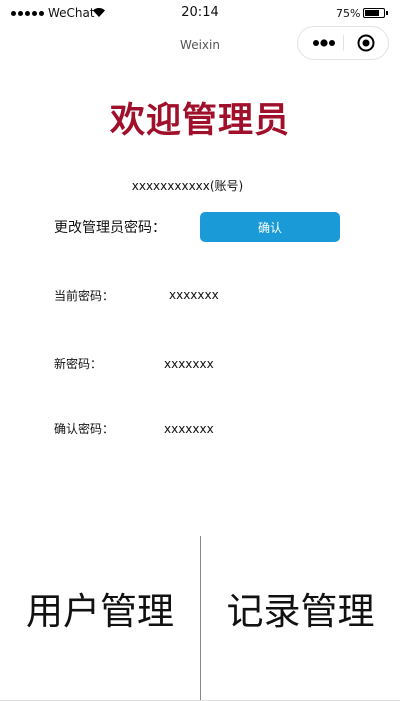 This screenshot has width=400, height=701. I want to click on battery-icon, so click(375, 13).